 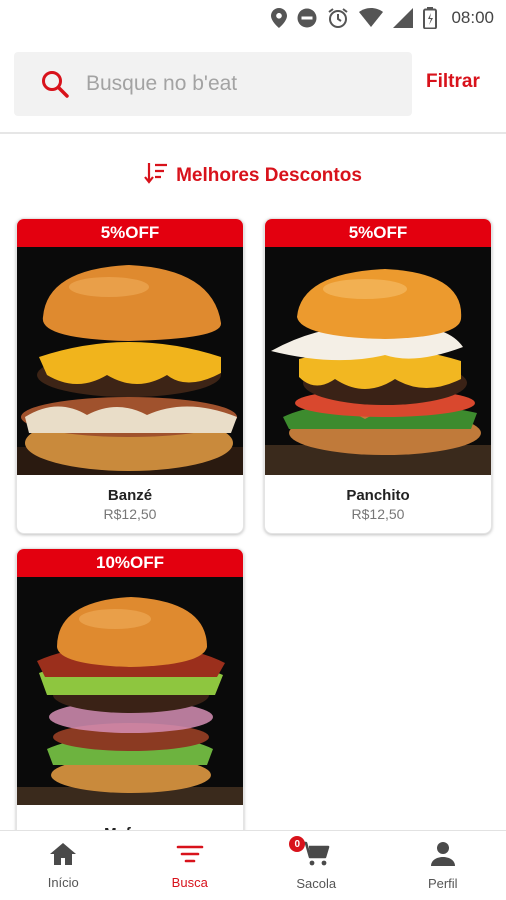 What do you see at coordinates (378, 495) in the screenshot?
I see `product-name: Panchito` at bounding box center [378, 495].